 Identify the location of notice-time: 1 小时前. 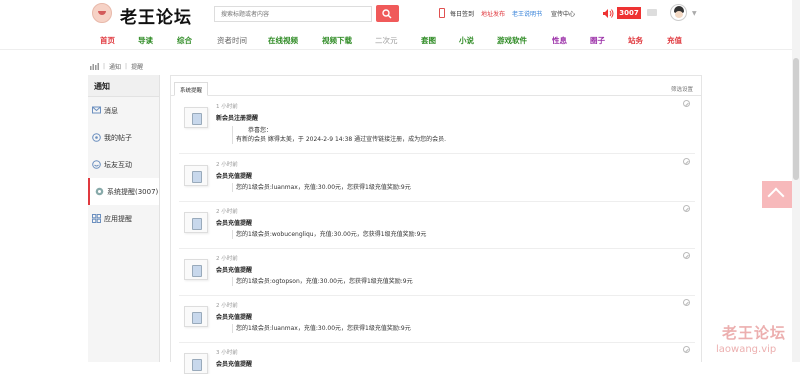
(227, 107).